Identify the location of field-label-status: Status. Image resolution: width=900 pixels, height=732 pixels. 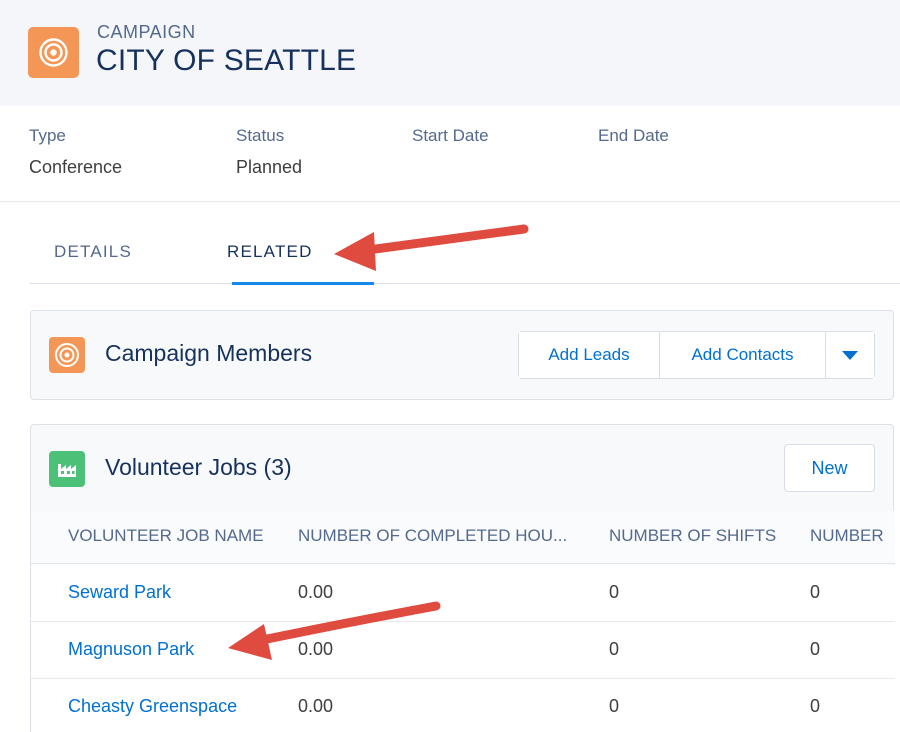
(260, 135).